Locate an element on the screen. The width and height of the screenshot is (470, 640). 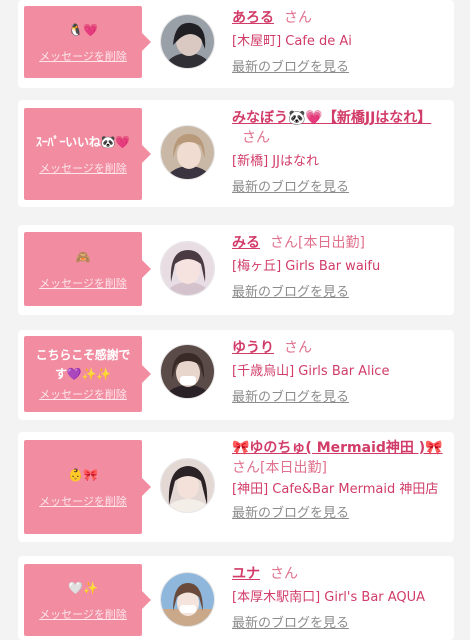
message-bubble: こちらこそ感謝です💜✨✨ メッセージを削除 is located at coordinates (87, 374).